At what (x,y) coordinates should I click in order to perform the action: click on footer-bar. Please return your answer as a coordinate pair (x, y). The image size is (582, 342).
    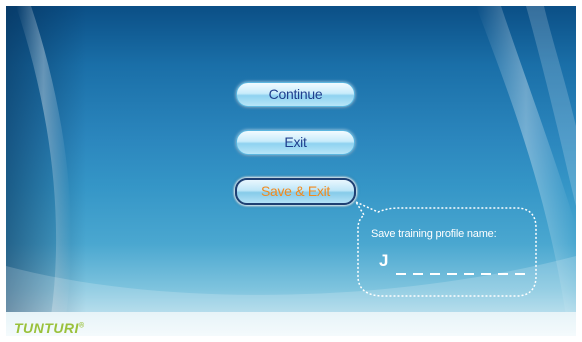
    Looking at the image, I should click on (291, 324).